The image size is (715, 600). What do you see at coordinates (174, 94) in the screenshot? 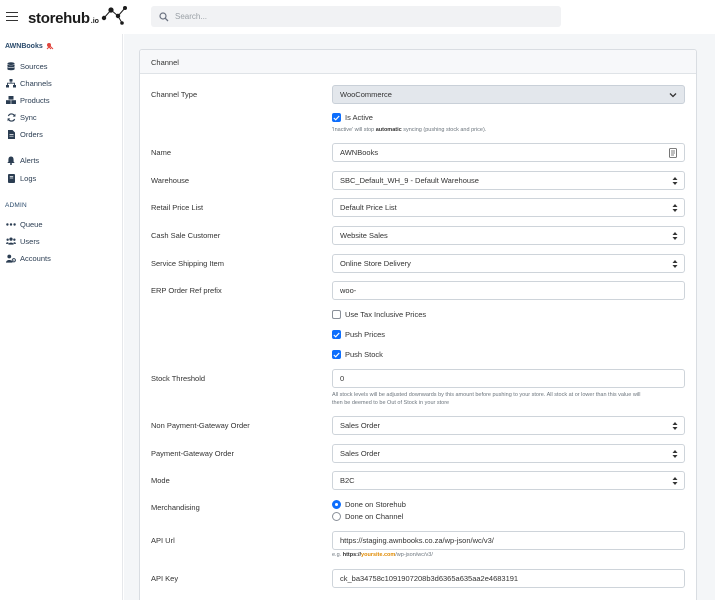
I see `channel-type-label: Channel Type` at bounding box center [174, 94].